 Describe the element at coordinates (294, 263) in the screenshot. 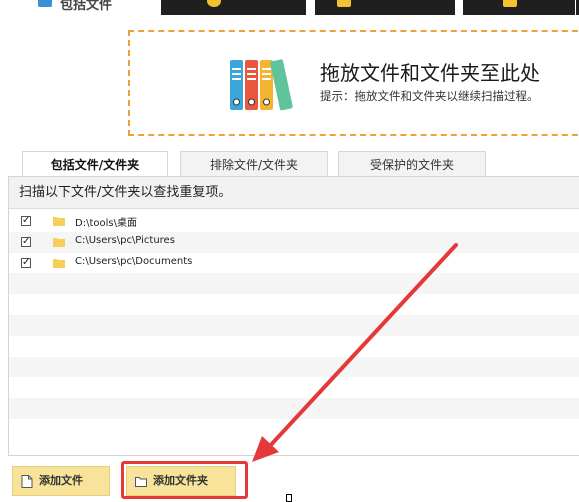

I see `list-item: ✓ C:\Users\pc\Documents` at that location.